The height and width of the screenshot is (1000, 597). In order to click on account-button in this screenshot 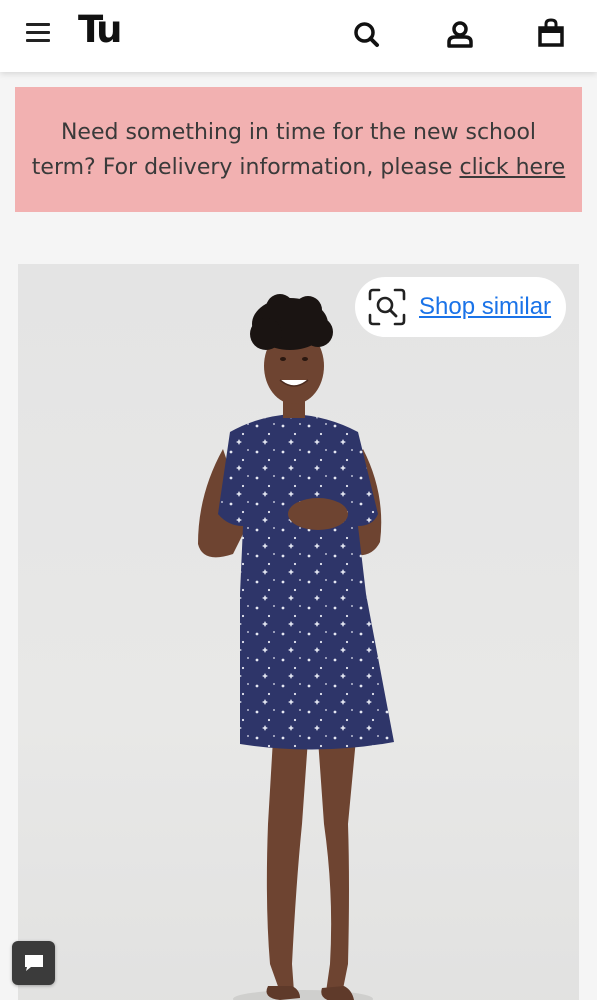, I will do `click(460, 35)`.